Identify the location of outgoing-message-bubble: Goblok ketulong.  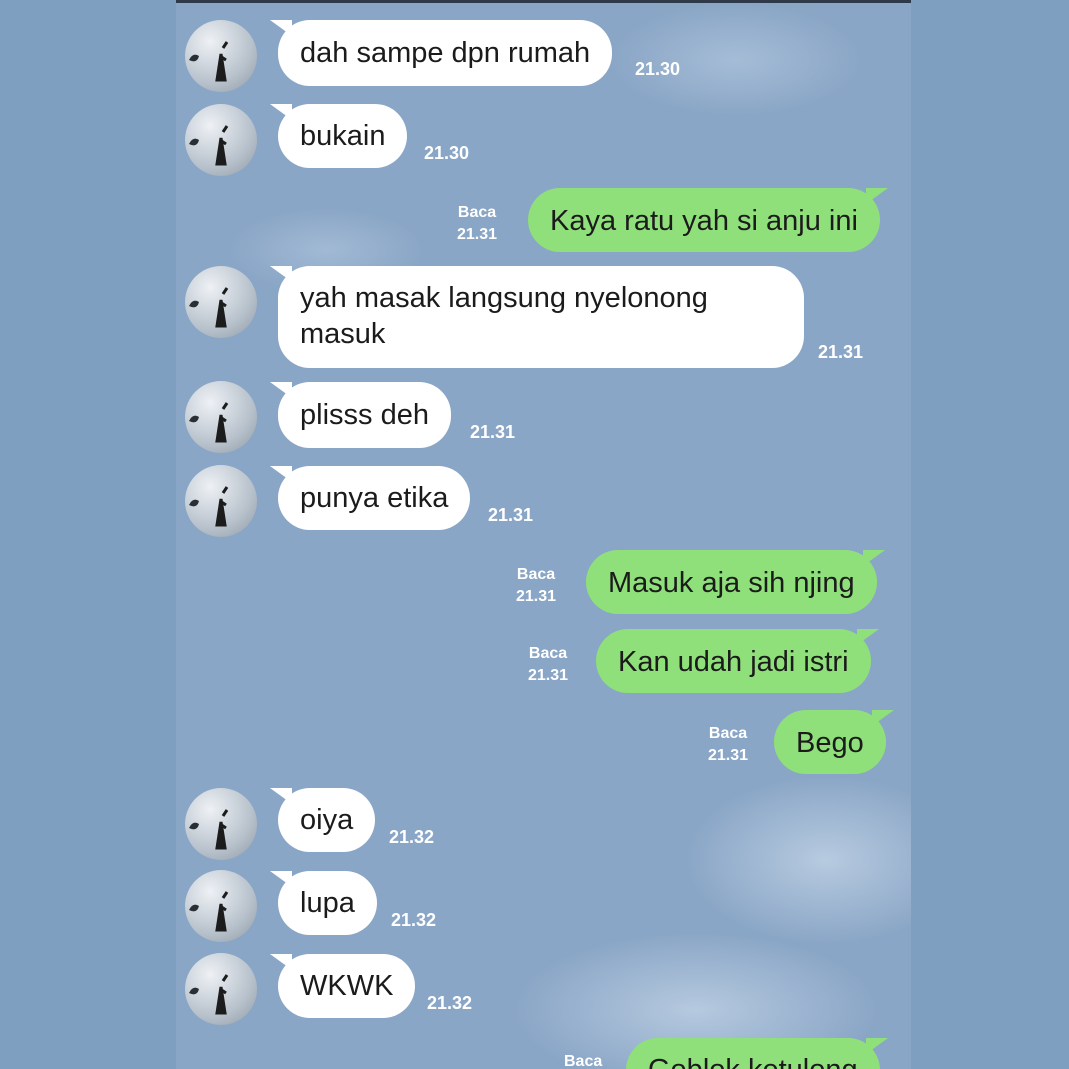
(757, 1053).